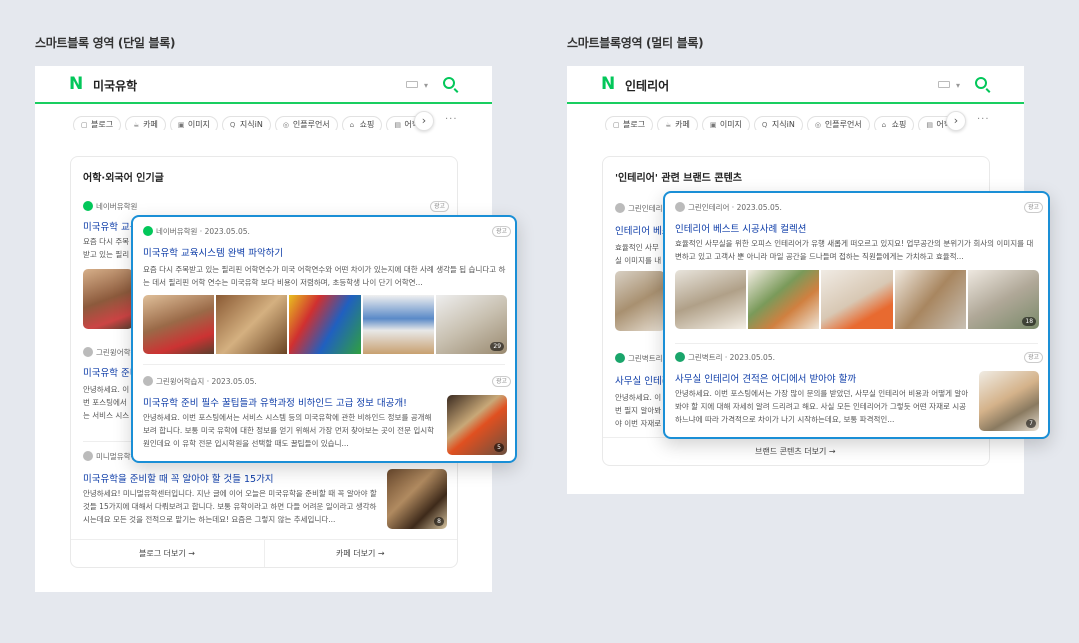  I want to click on item-title: 사무실 인테리어 견적은 어디에서 받아야 할까, so click(822, 378).